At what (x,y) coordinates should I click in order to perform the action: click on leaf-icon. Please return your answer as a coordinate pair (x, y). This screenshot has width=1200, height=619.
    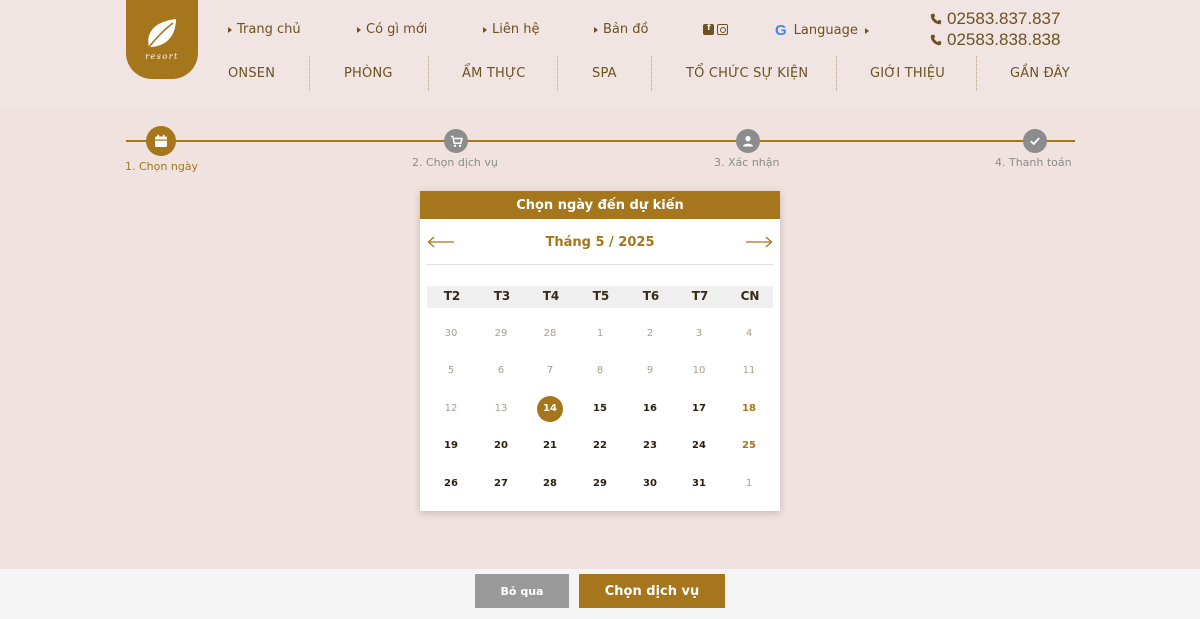
    Looking at the image, I should click on (162, 33).